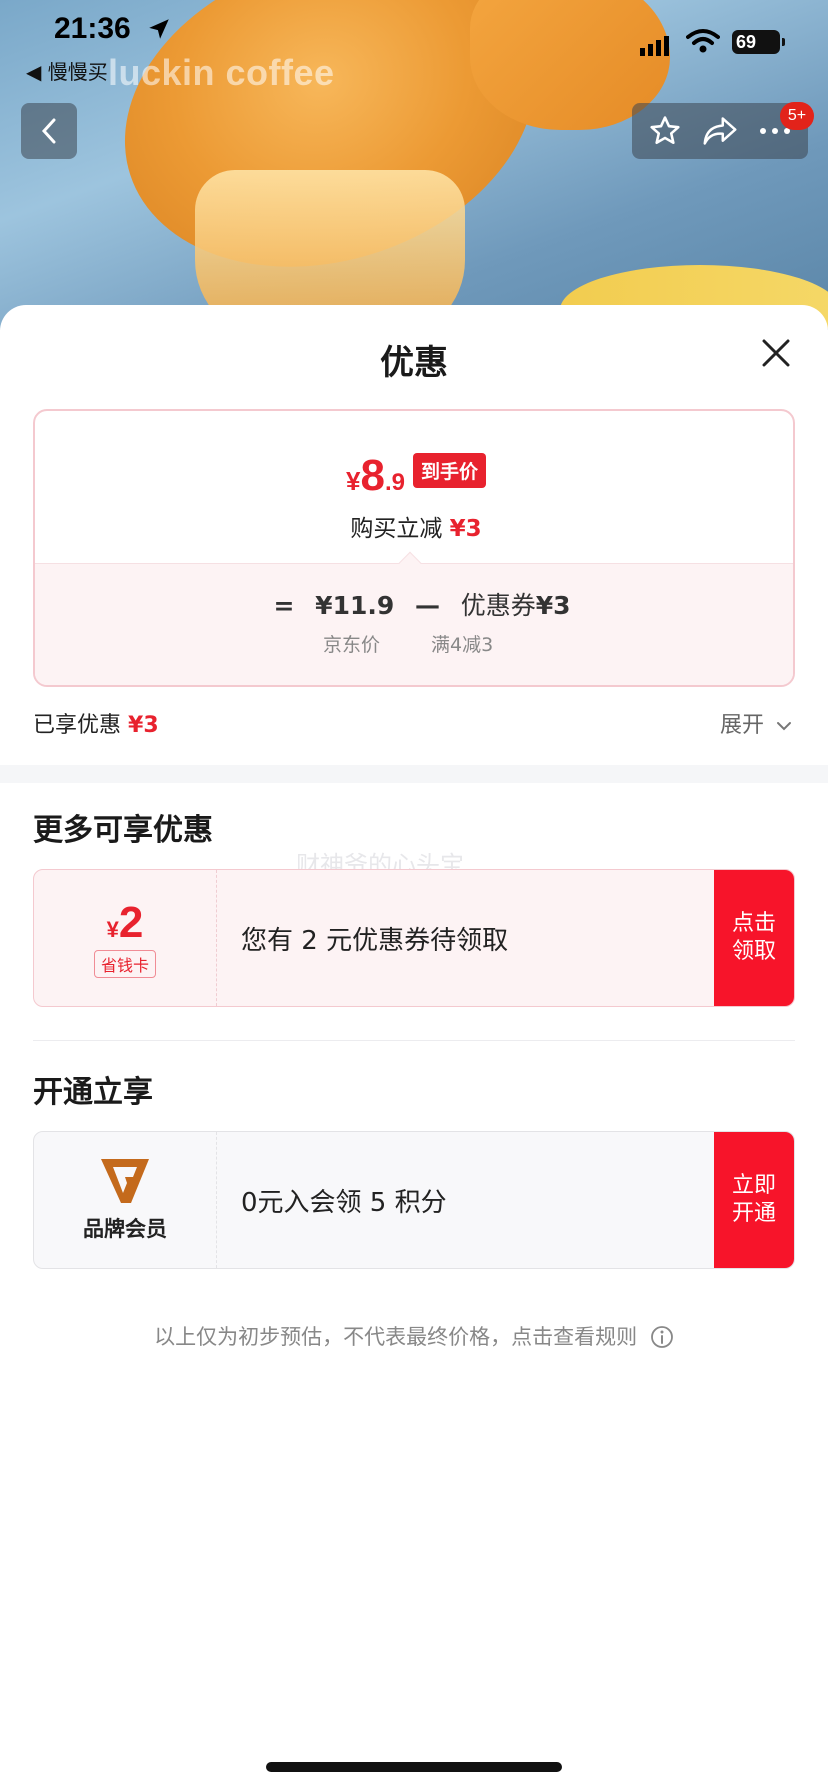 This screenshot has width=828, height=1792. Describe the element at coordinates (462, 645) in the screenshot. I see `coupon-rule-label: 满4减3` at that location.